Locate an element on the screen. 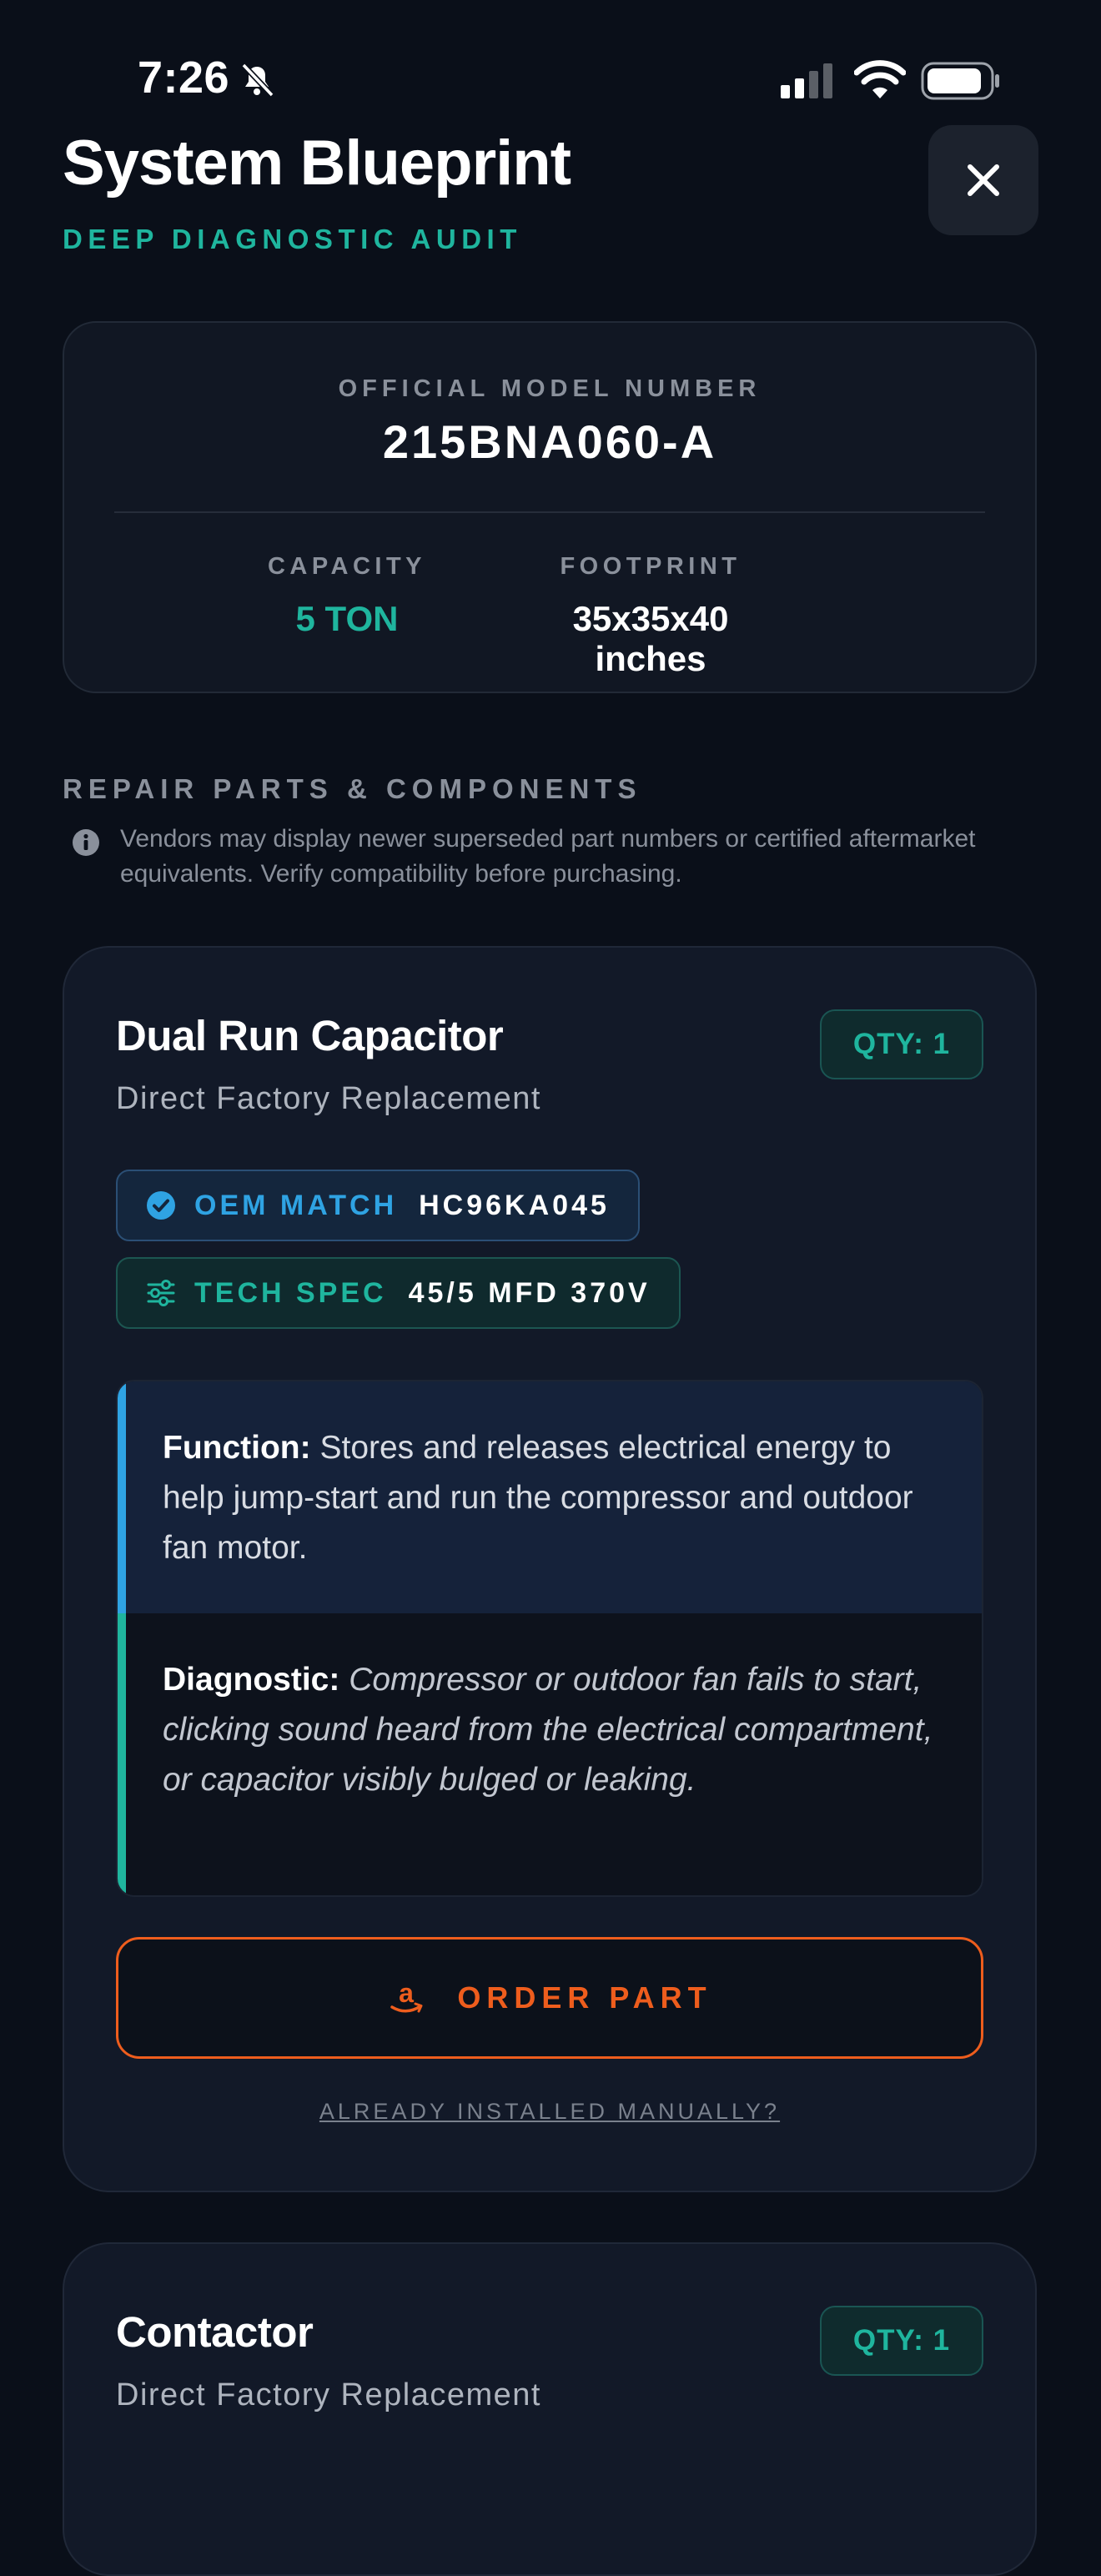  model-number: 215BNA060-A is located at coordinates (549, 441).